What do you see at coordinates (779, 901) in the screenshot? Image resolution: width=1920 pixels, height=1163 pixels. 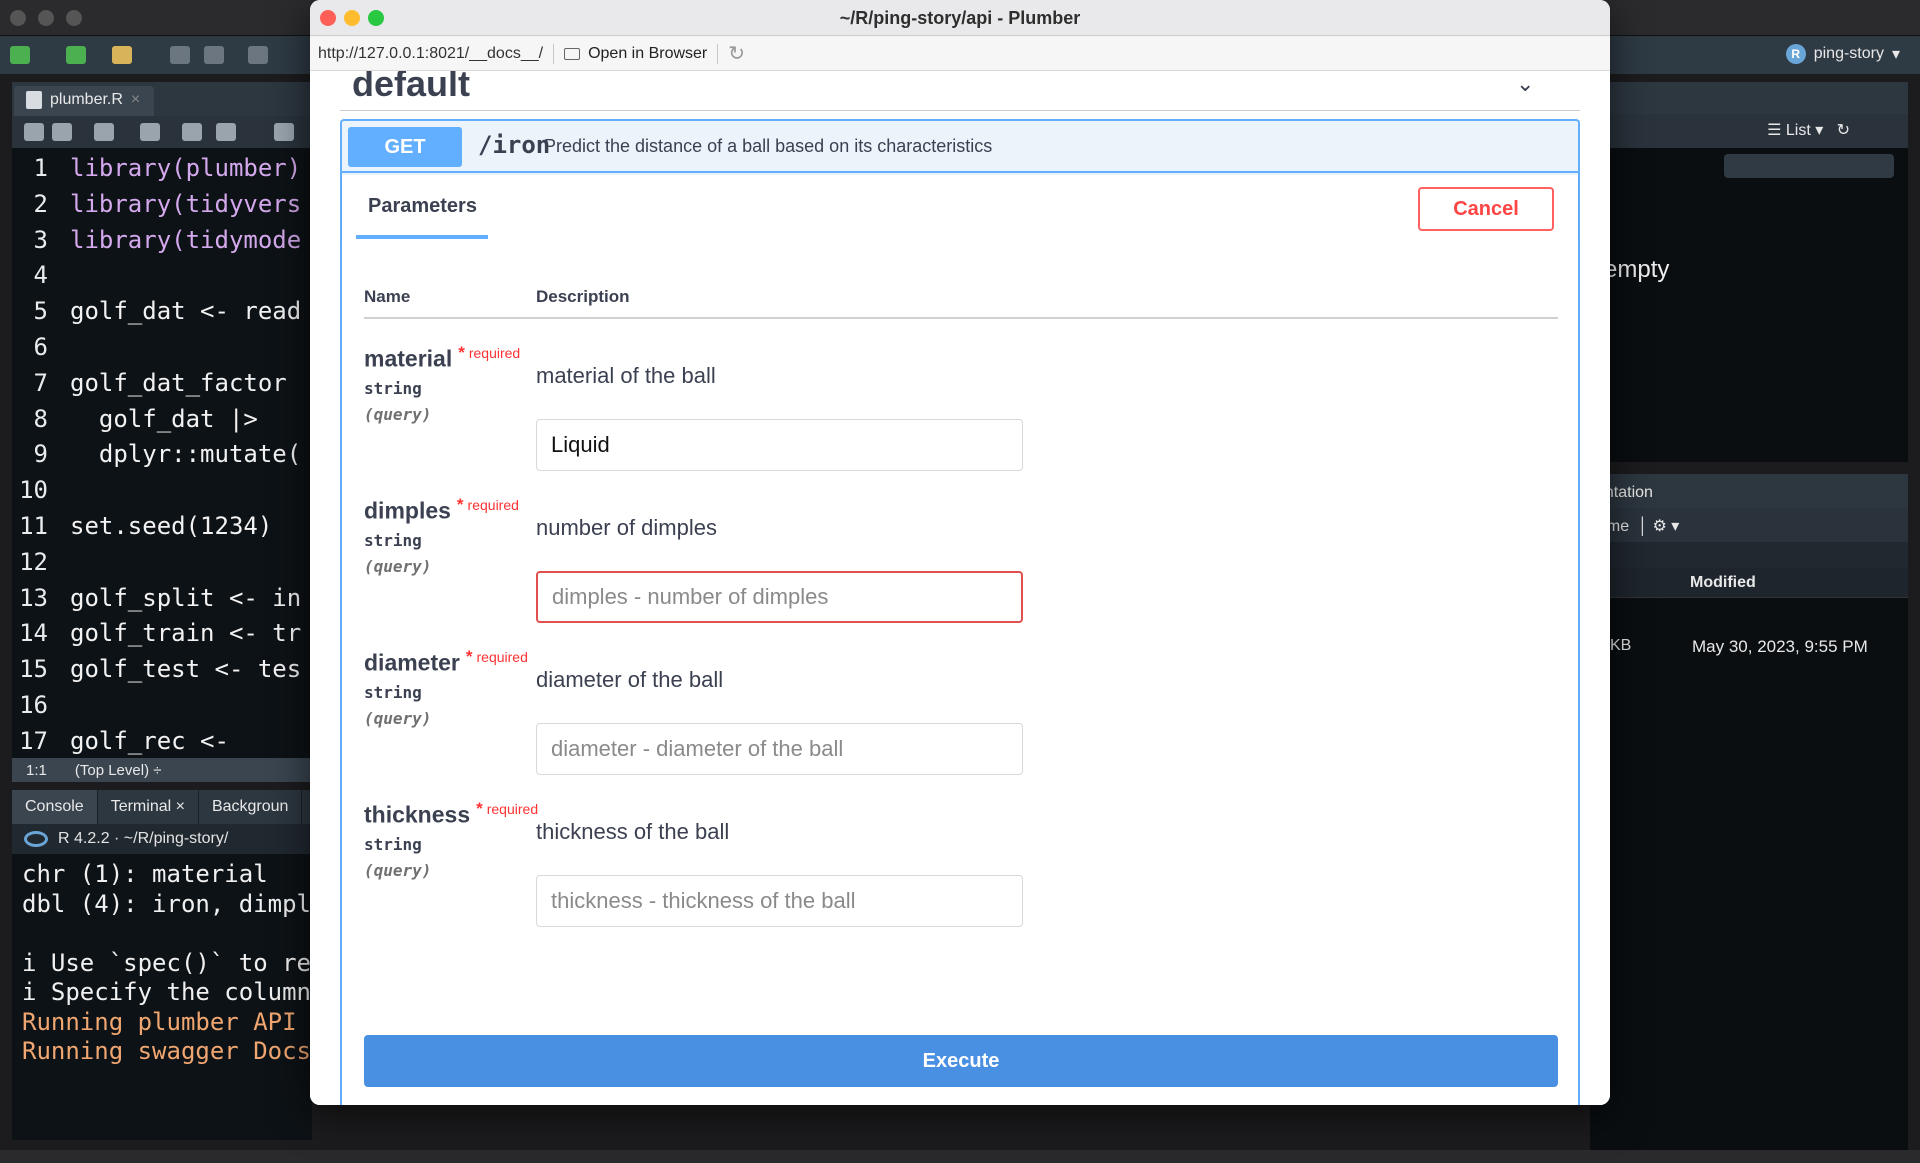 I see `thickness-input` at bounding box center [779, 901].